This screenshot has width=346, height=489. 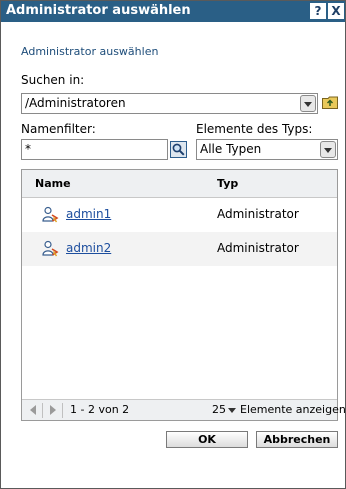 I want to click on table-header: Name Typ, so click(x=179, y=184).